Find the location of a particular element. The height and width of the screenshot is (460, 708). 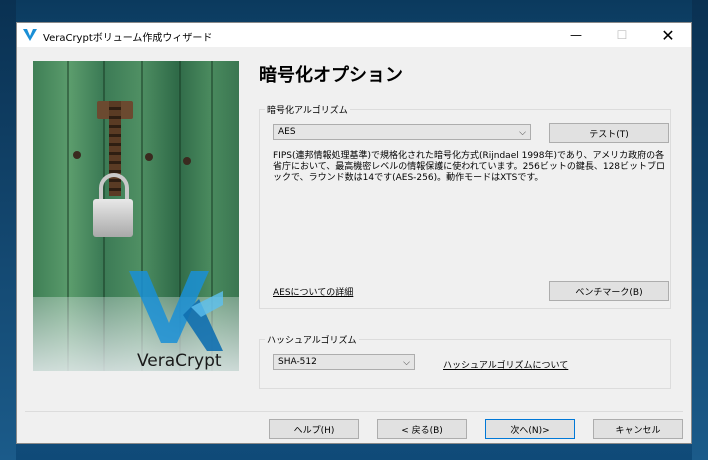

close-button: ✕ is located at coordinates (668, 35).